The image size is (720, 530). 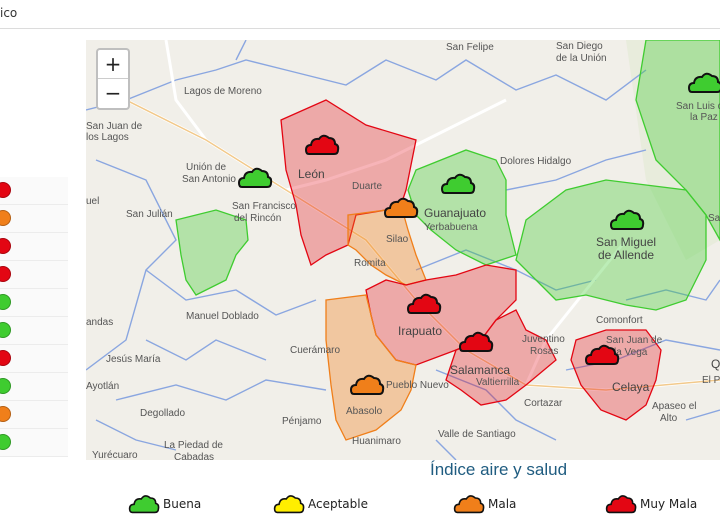 What do you see at coordinates (704, 117) in the screenshot?
I see `place-label: la Paz` at bounding box center [704, 117].